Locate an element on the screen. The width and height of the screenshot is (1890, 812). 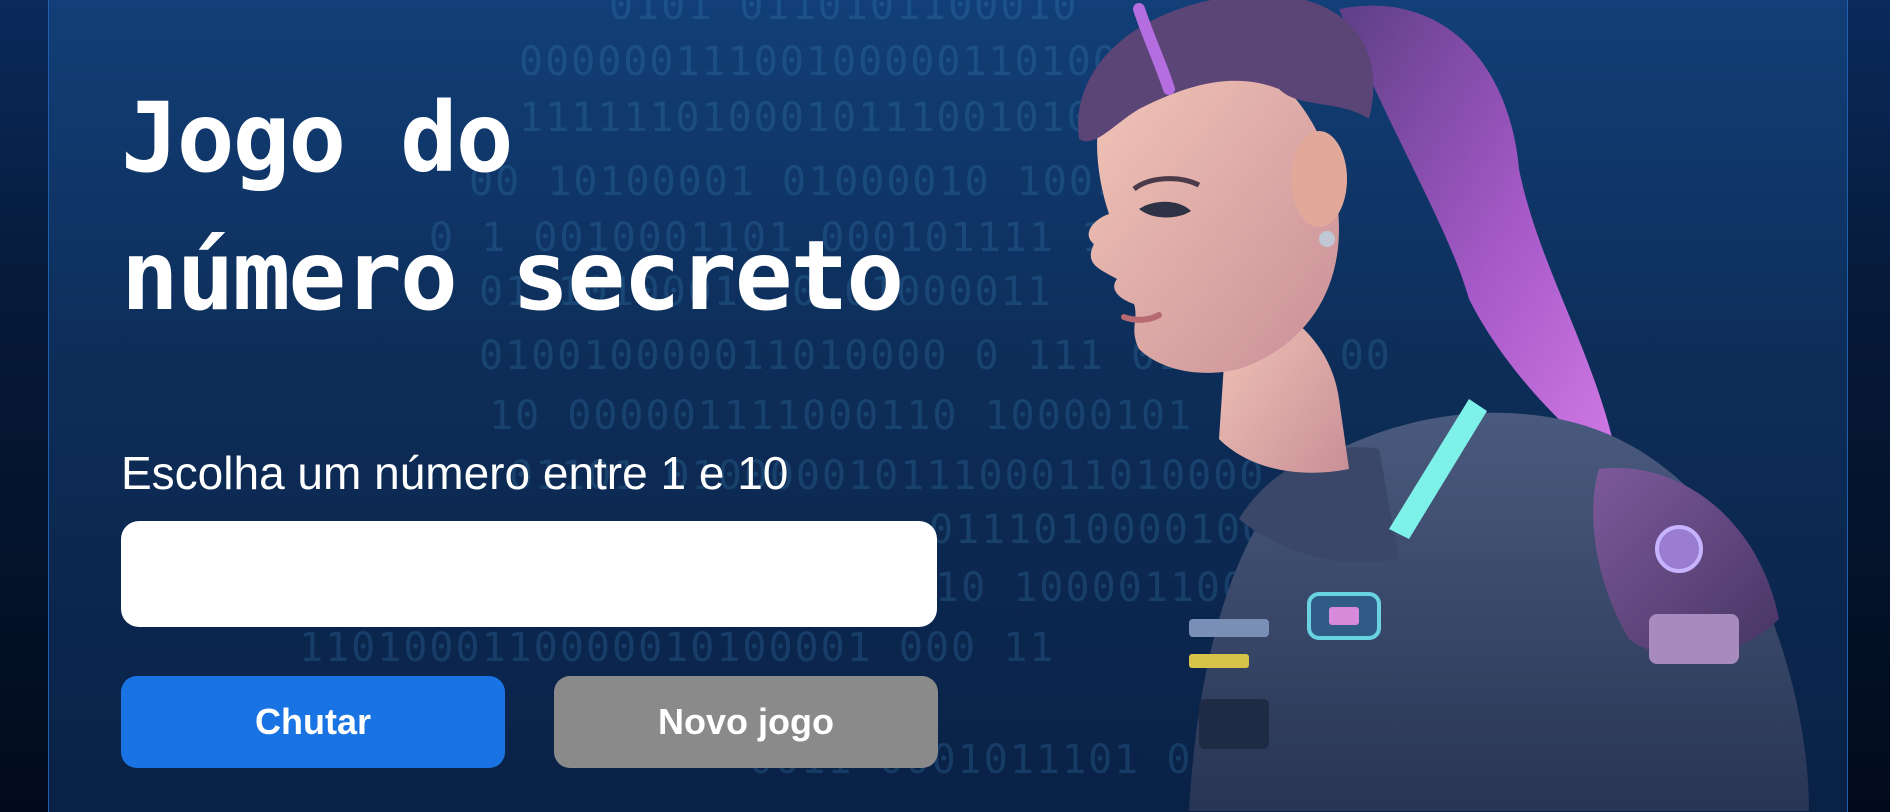
page-title: Jogo do número secreto is located at coordinates (531, 207).